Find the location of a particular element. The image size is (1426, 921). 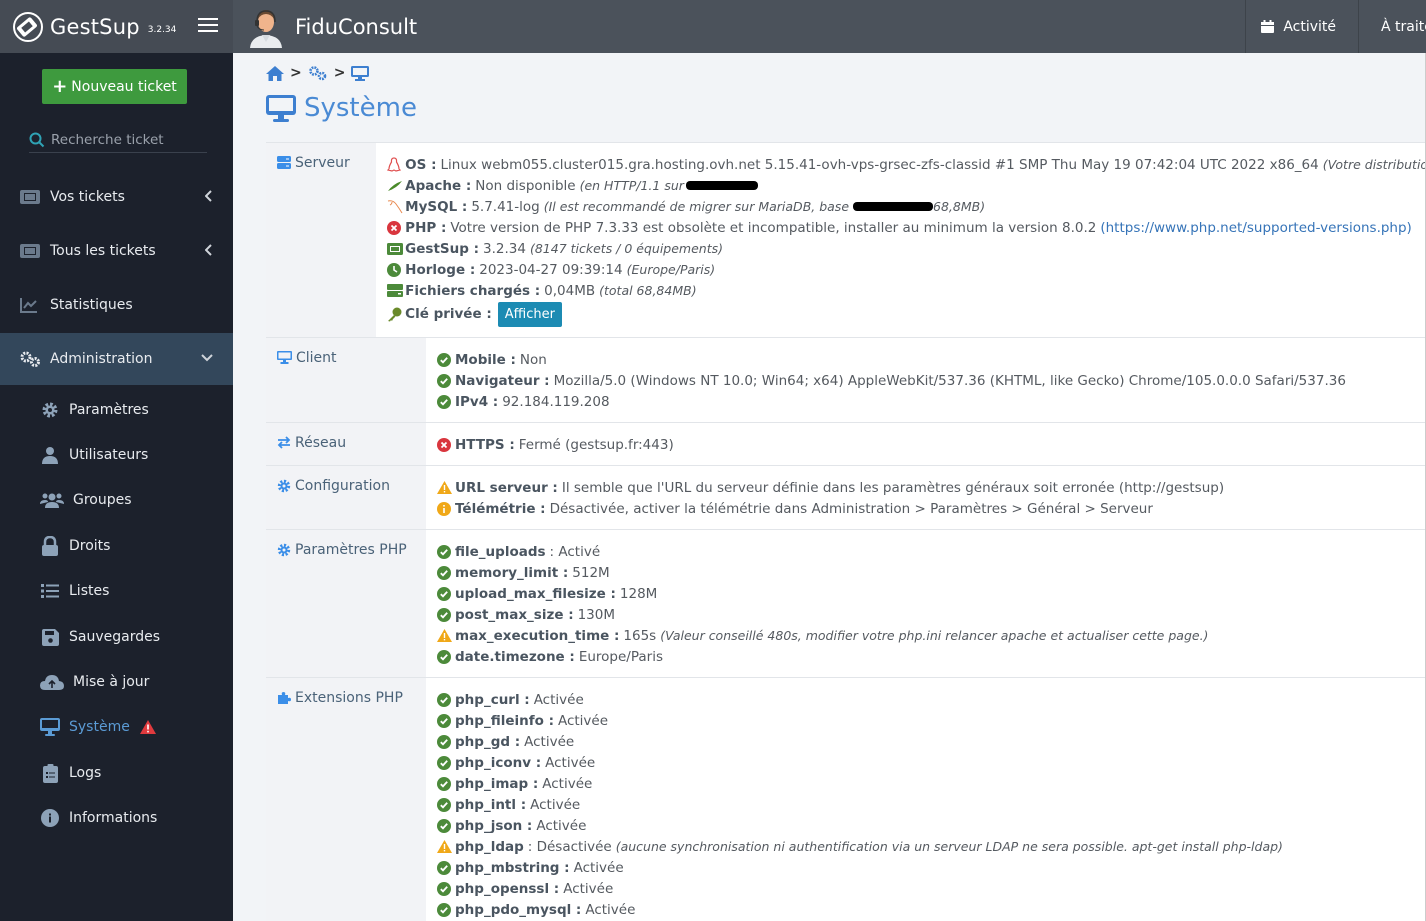

error-circle-icon is located at coordinates (446, 444).